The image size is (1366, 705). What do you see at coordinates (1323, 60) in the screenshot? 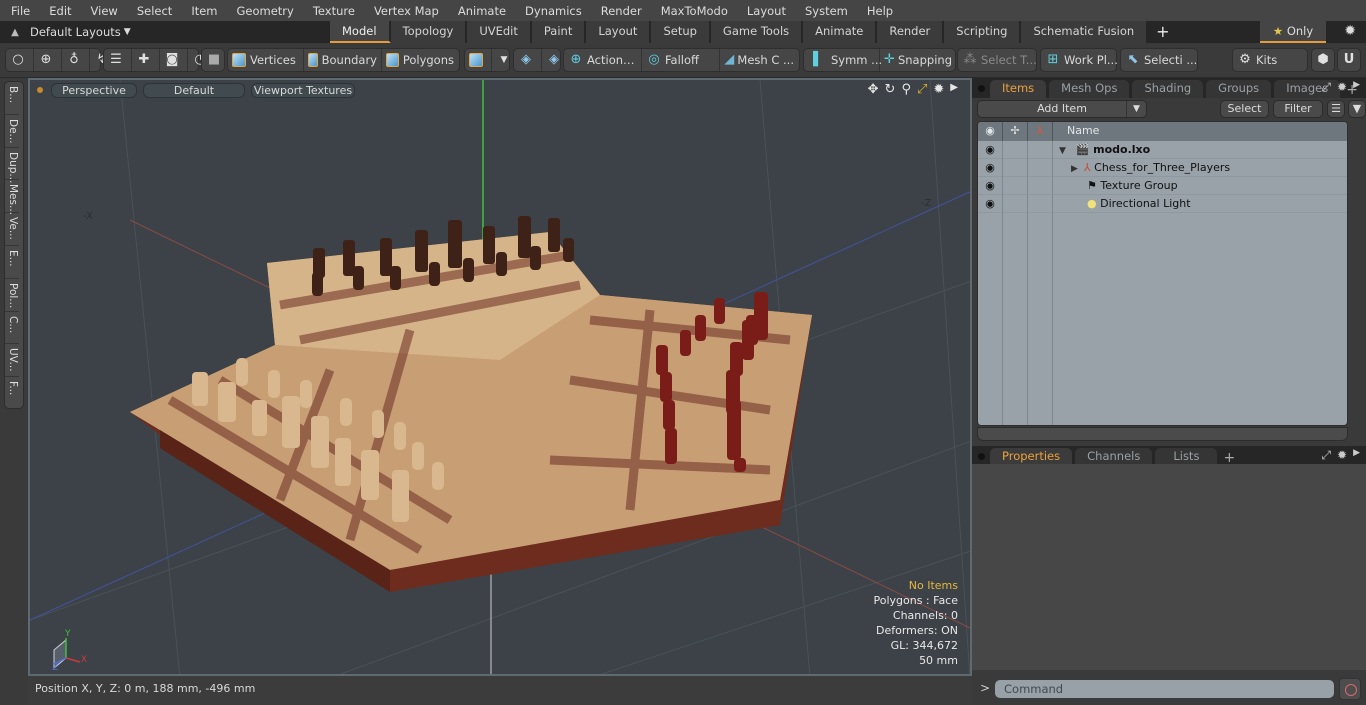
I see `unity-button: ⬢` at bounding box center [1323, 60].